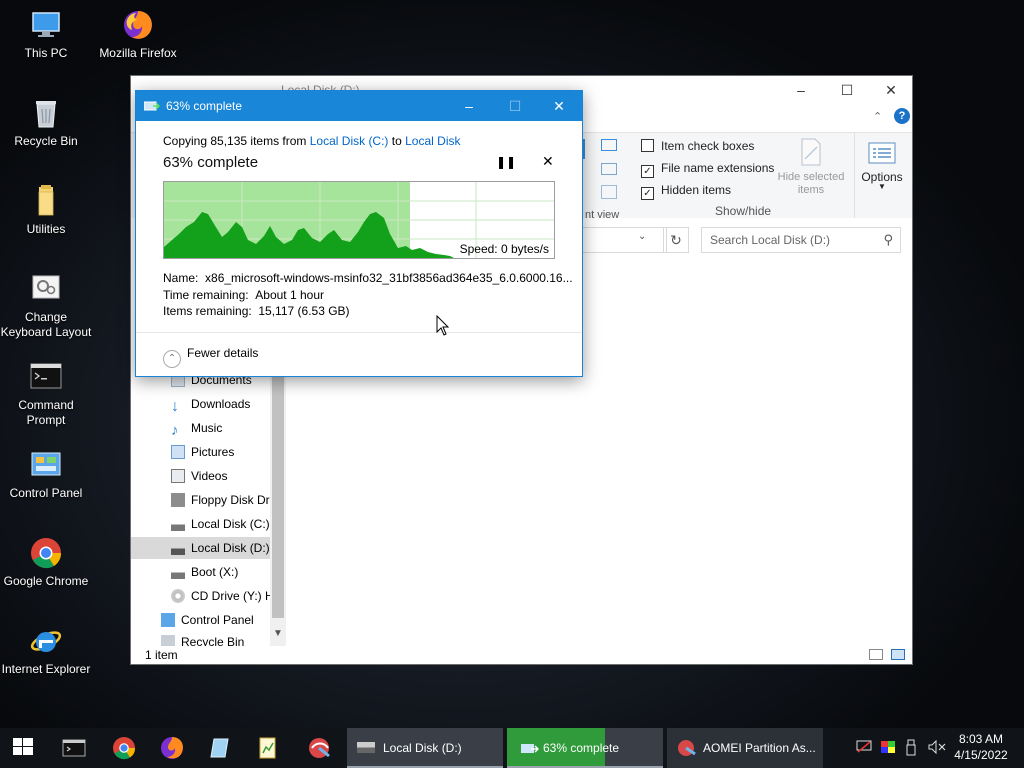 The image size is (1024, 768). What do you see at coordinates (609, 192) in the screenshot?
I see `columns-icon` at bounding box center [609, 192].